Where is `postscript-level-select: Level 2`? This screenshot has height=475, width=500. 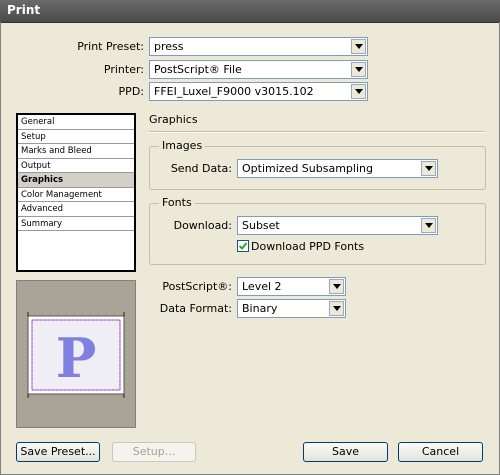
postscript-level-select: Level 2 is located at coordinates (291, 286).